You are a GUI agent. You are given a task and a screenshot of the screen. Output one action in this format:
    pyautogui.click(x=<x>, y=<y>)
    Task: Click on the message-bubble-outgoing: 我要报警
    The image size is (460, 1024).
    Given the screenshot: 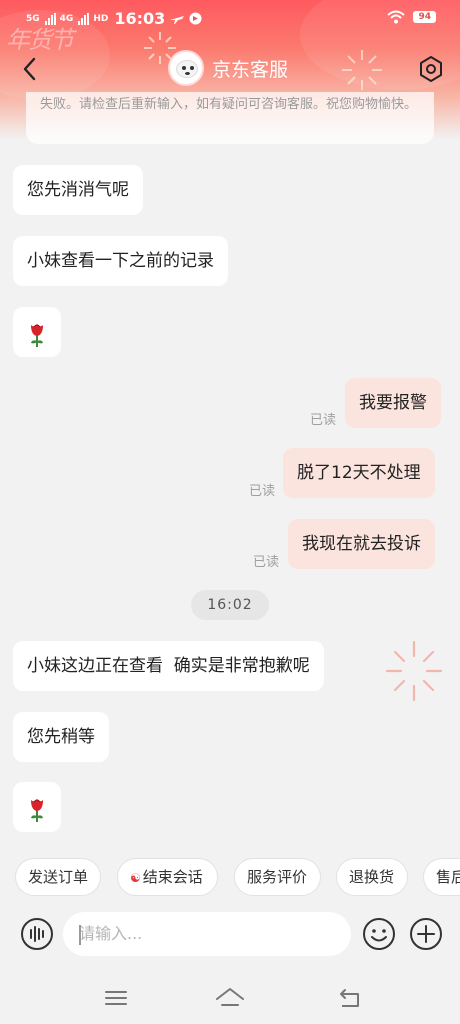 What is the action you would take?
    pyautogui.click(x=393, y=403)
    